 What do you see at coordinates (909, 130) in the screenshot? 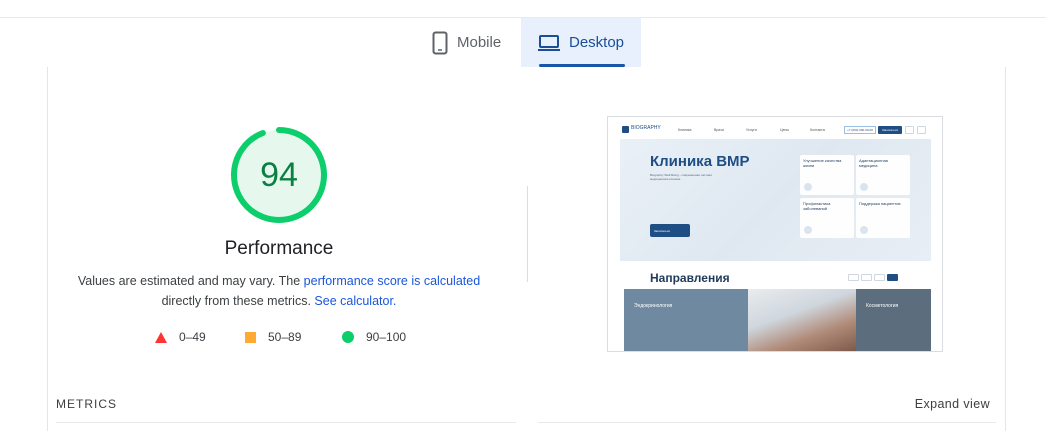
I see `site-search-icon` at bounding box center [909, 130].